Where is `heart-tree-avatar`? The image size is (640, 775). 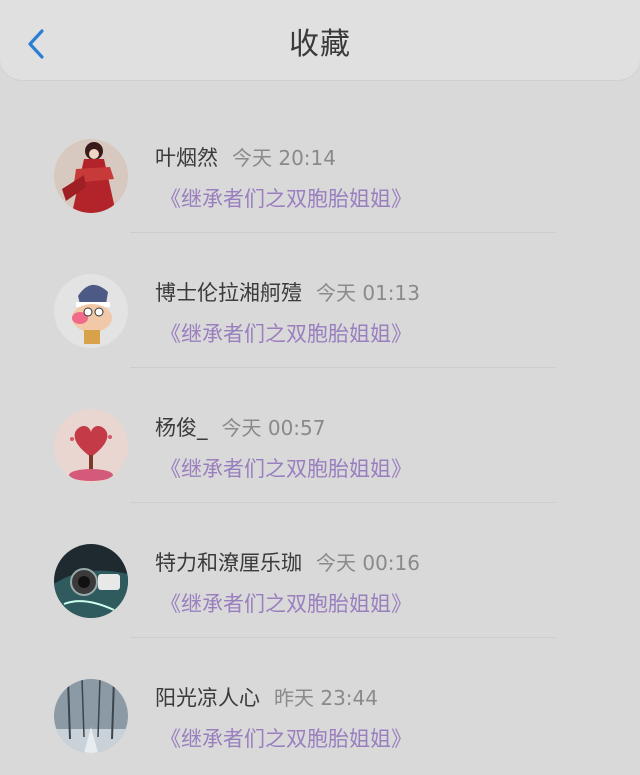 heart-tree-avatar is located at coordinates (91, 446).